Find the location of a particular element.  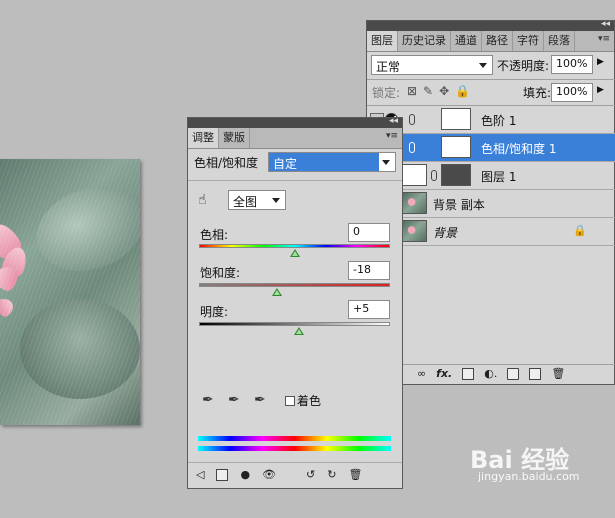

link-icon: ∞ is located at coordinates (421, 373).